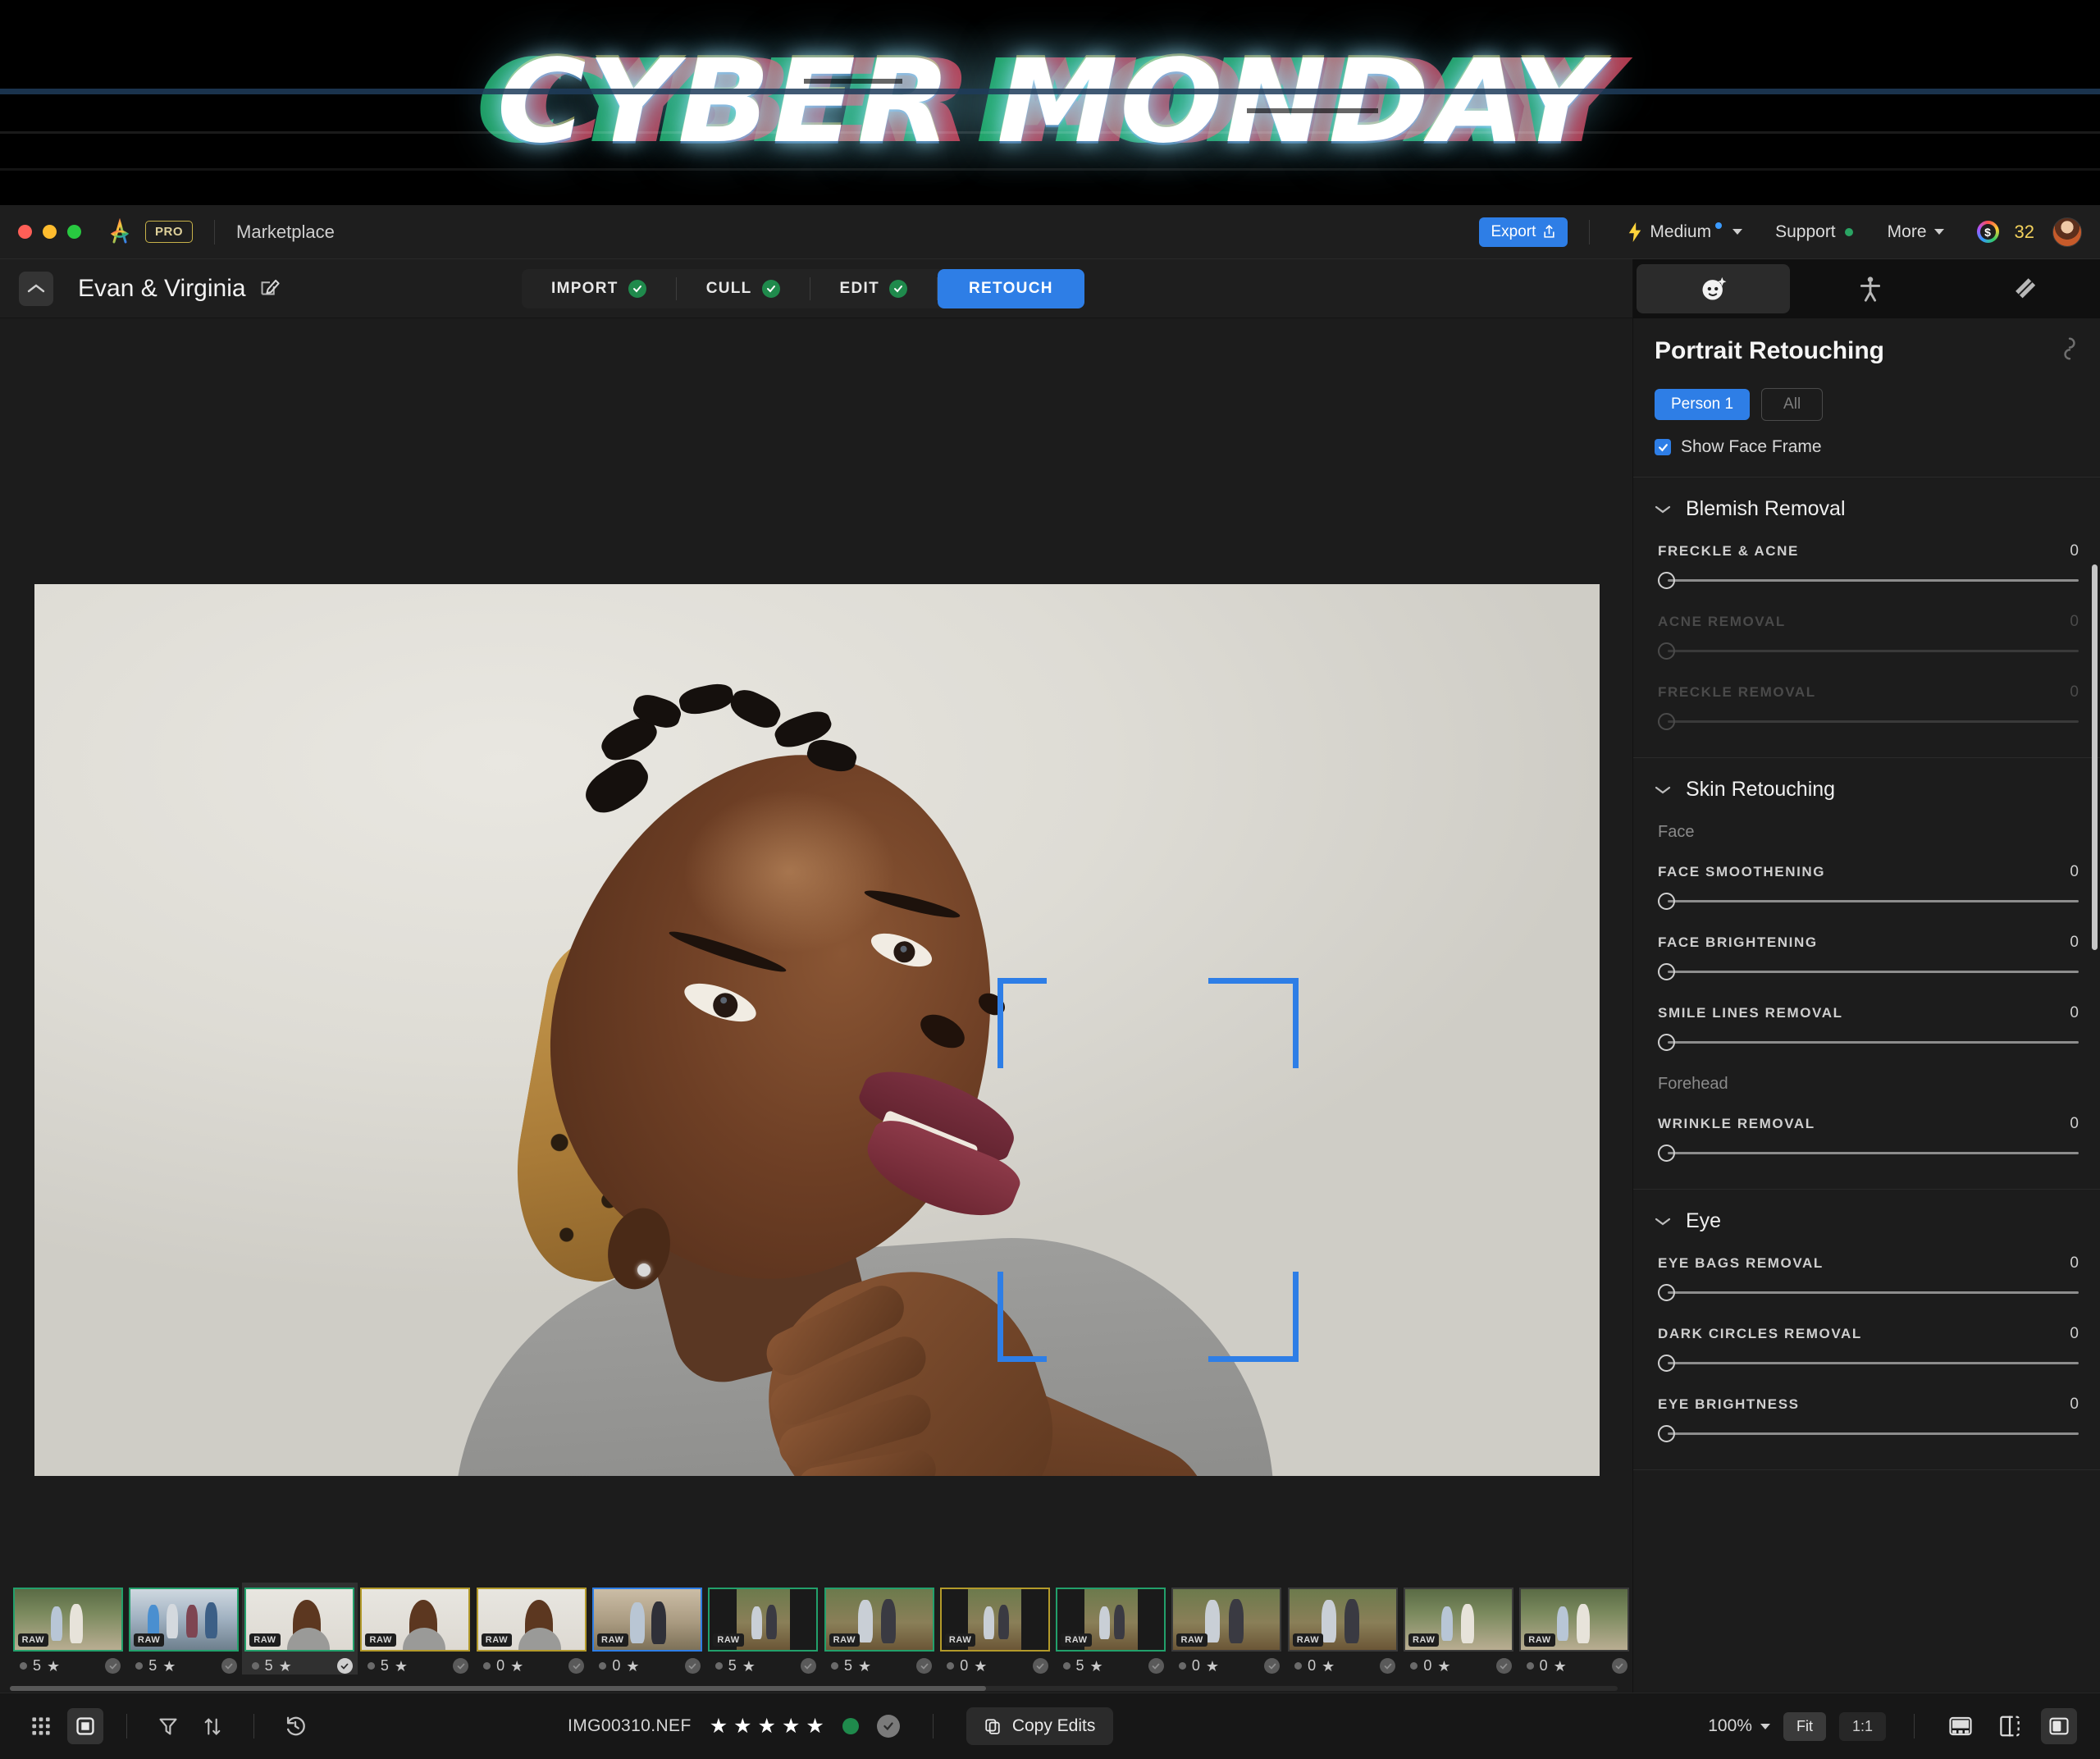  Describe the element at coordinates (2070, 351) in the screenshot. I see `link-chain-icon` at that location.